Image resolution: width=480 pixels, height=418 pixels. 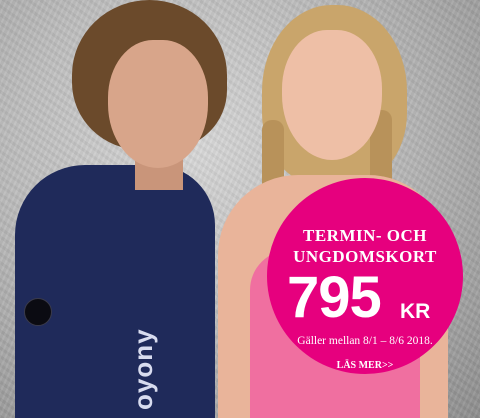 What do you see at coordinates (158, 104) in the screenshot?
I see `boy-face` at bounding box center [158, 104].